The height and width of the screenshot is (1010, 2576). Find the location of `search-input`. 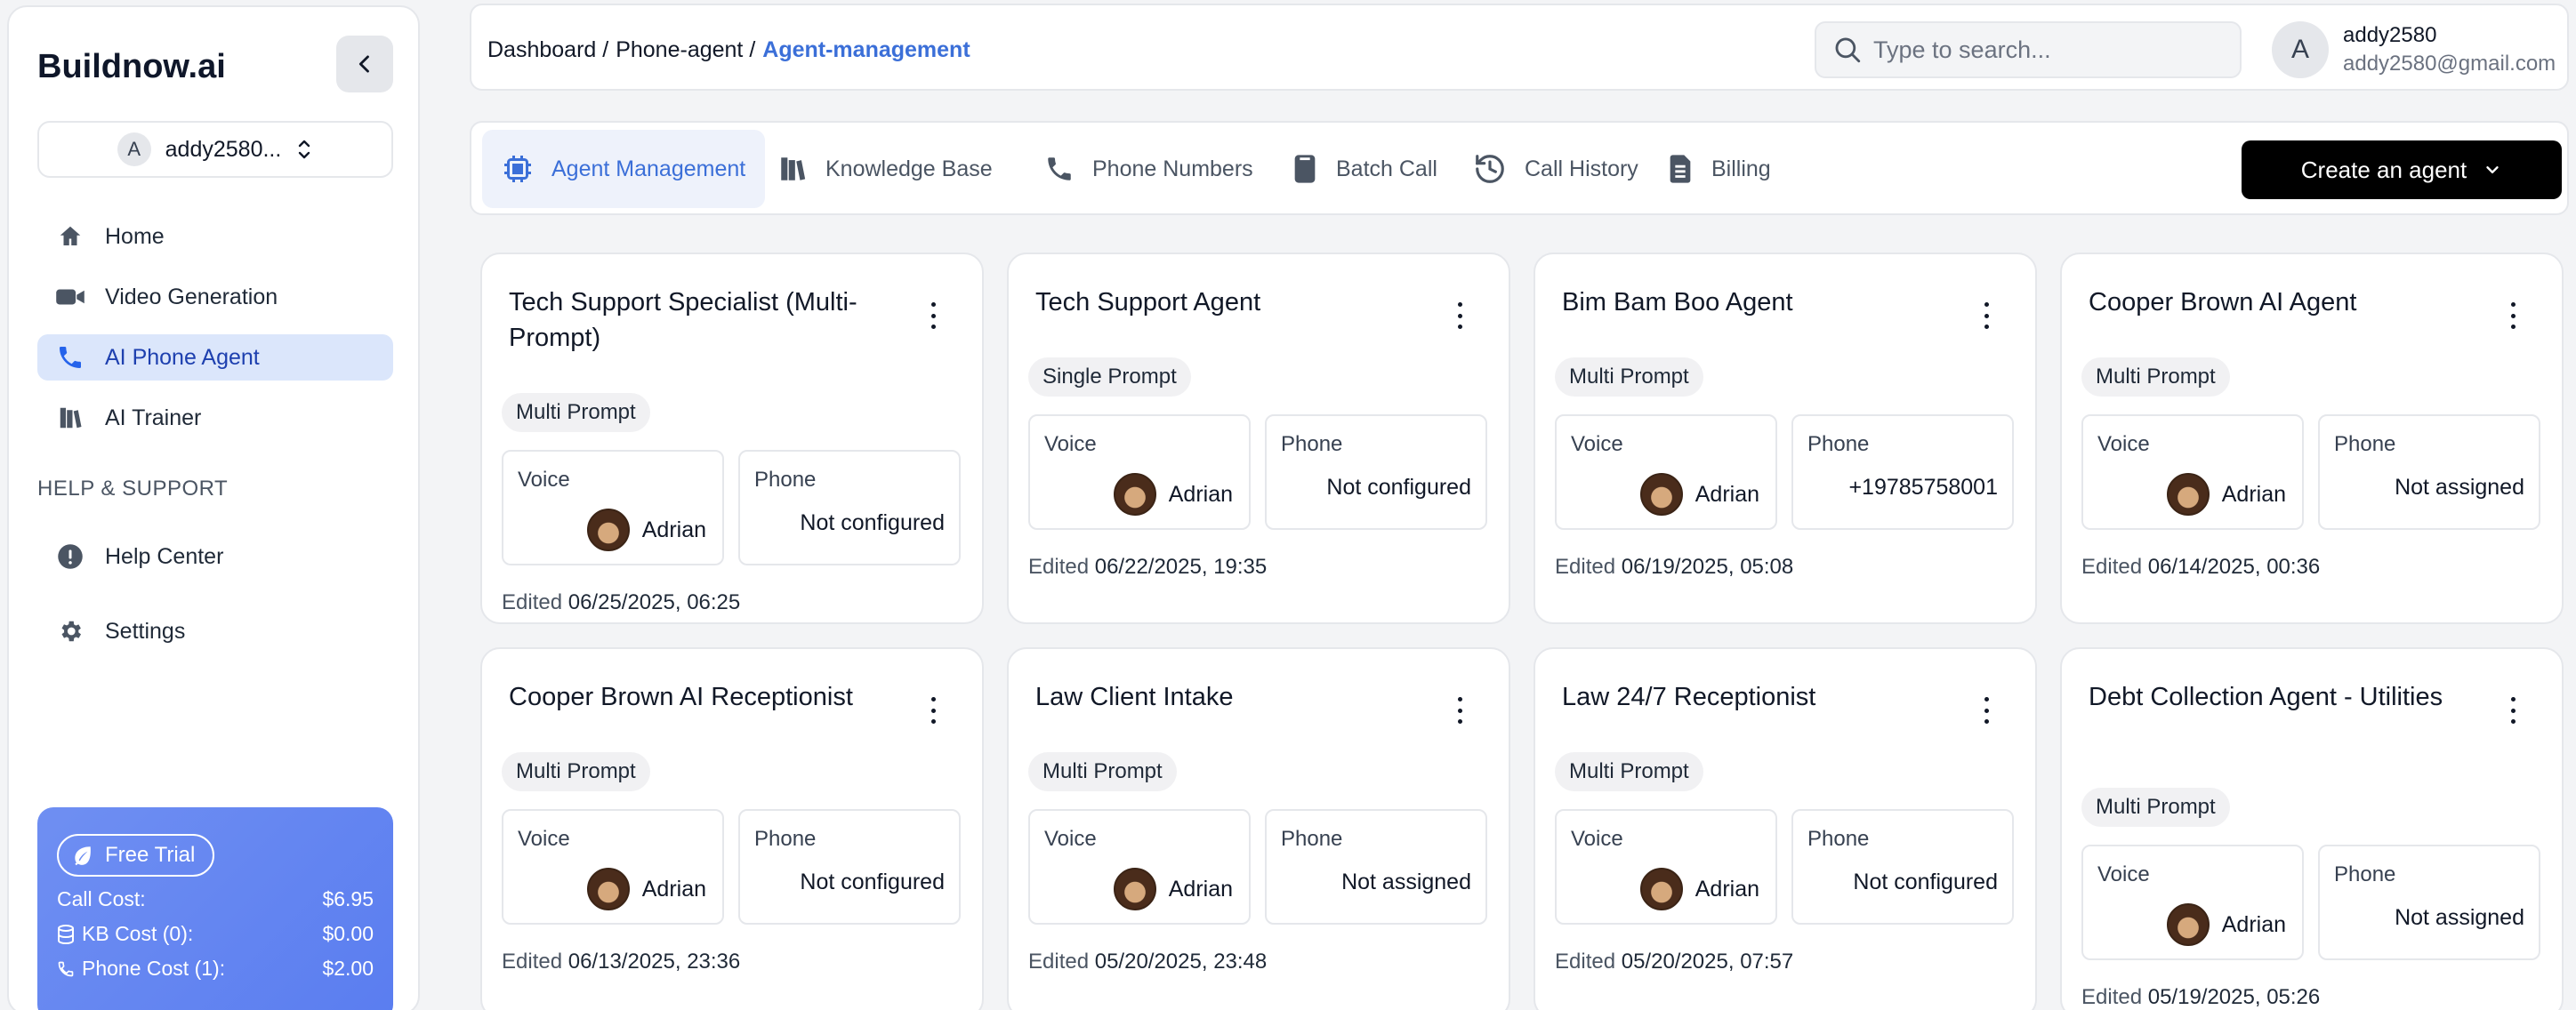

search-input is located at coordinates (2051, 50).